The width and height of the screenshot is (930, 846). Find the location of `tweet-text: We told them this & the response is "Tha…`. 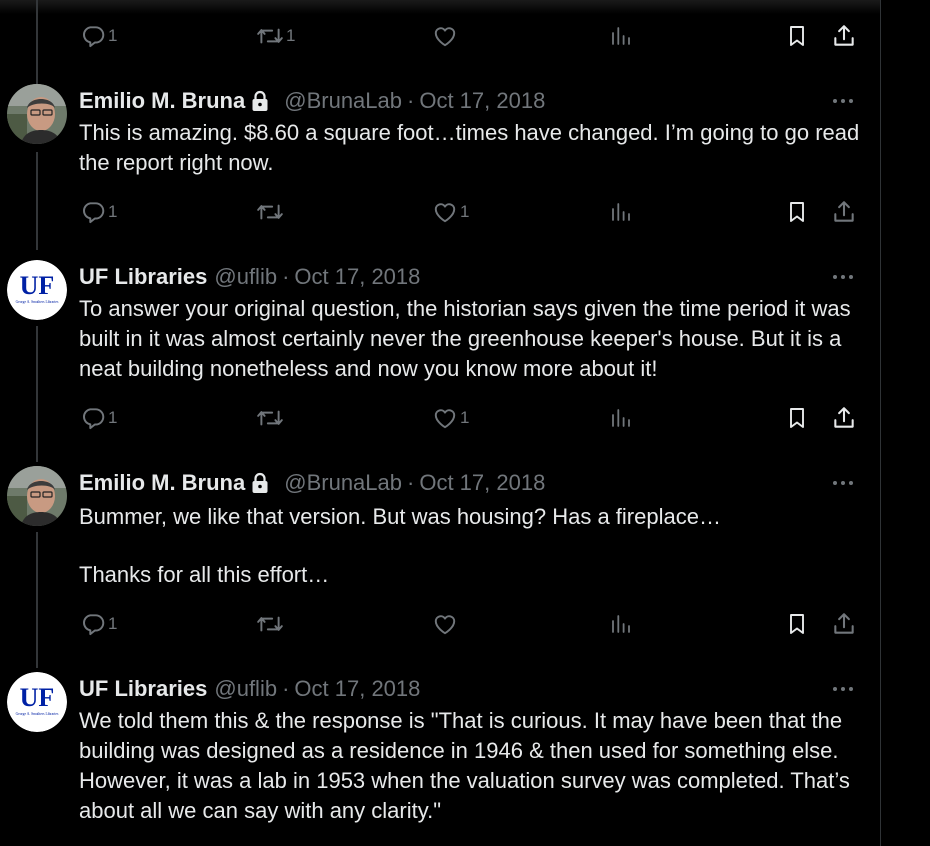

tweet-text: We told them this & the response is "Tha… is located at coordinates (474, 766).